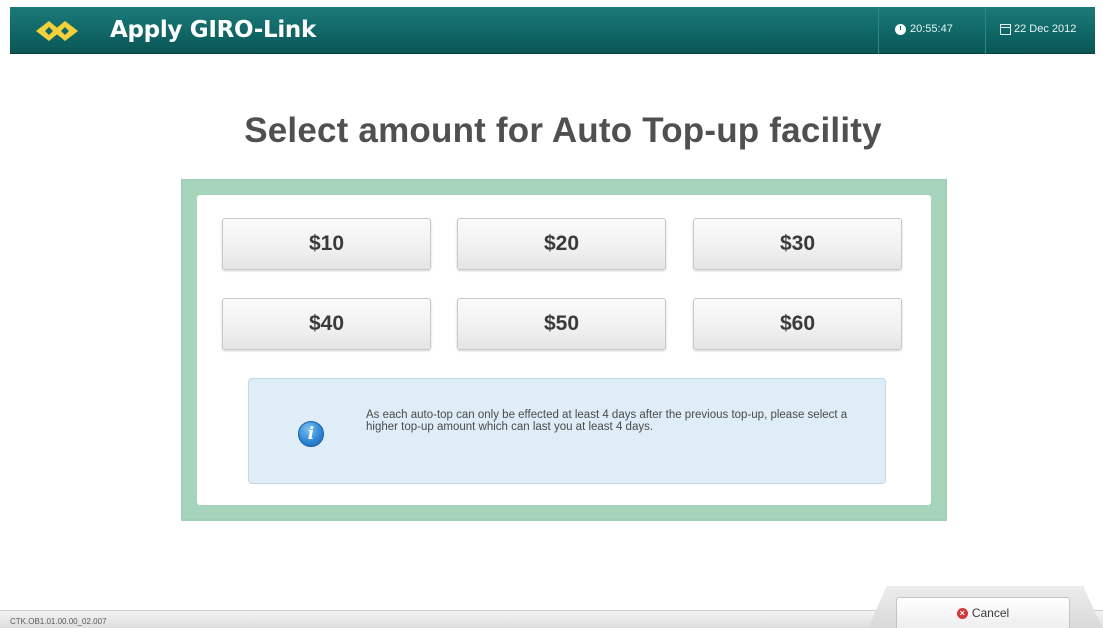  What do you see at coordinates (326, 324) in the screenshot?
I see `amount-button-40: $40` at bounding box center [326, 324].